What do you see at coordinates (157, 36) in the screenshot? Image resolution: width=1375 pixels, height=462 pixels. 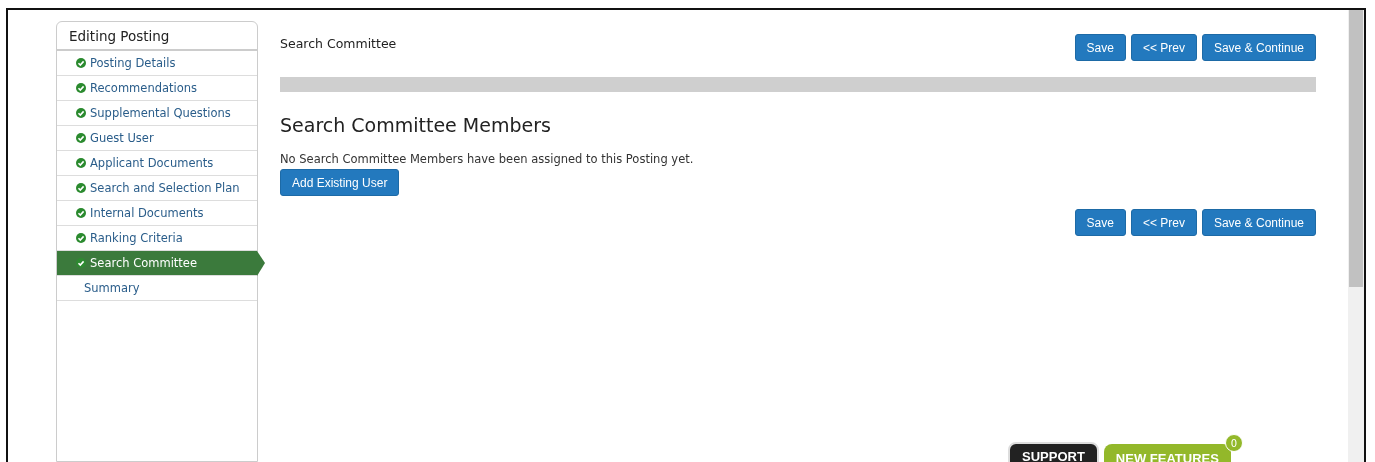 I see `sidebar-title: Editing Posting` at bounding box center [157, 36].